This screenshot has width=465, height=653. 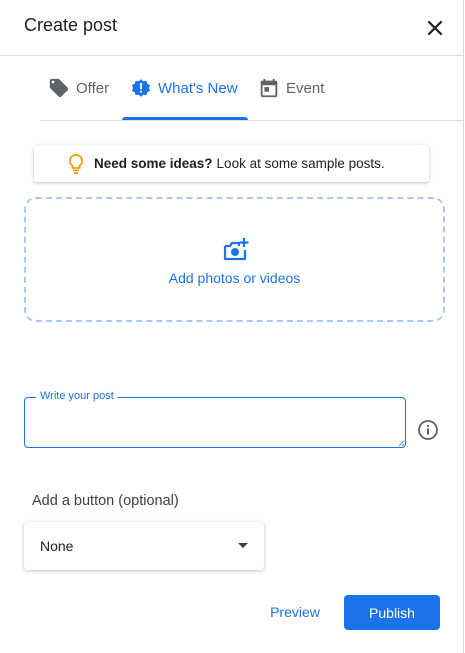 What do you see at coordinates (77, 396) in the screenshot?
I see `post-field-label: Write your post` at bounding box center [77, 396].